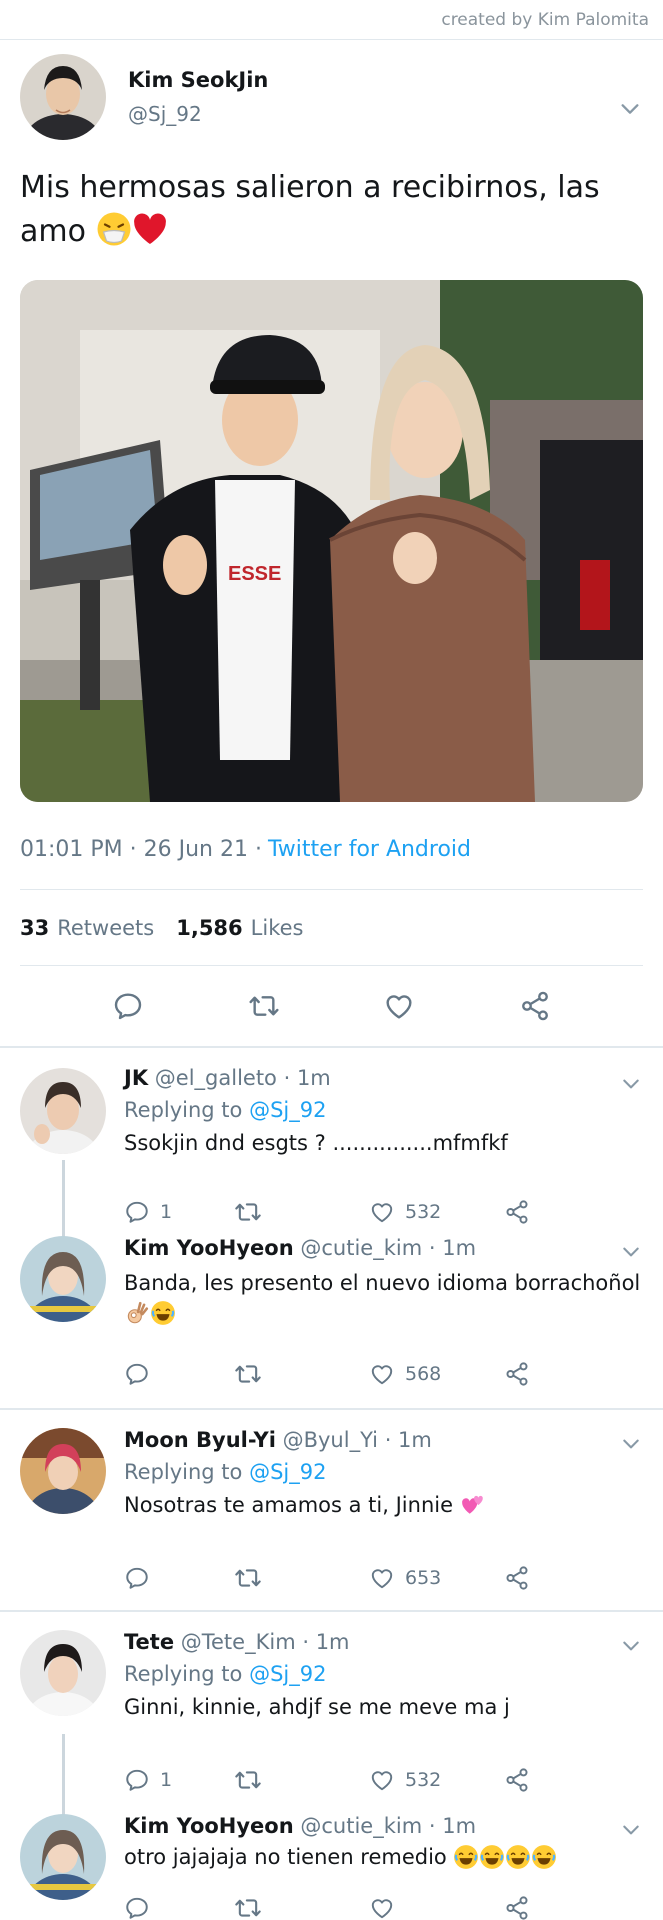 The width and height of the screenshot is (663, 1920). I want to click on retweets-label: Retweets, so click(106, 927).